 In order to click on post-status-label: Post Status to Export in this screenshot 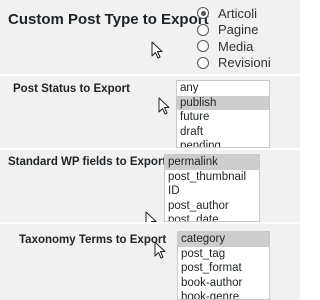, I will do `click(71, 89)`.